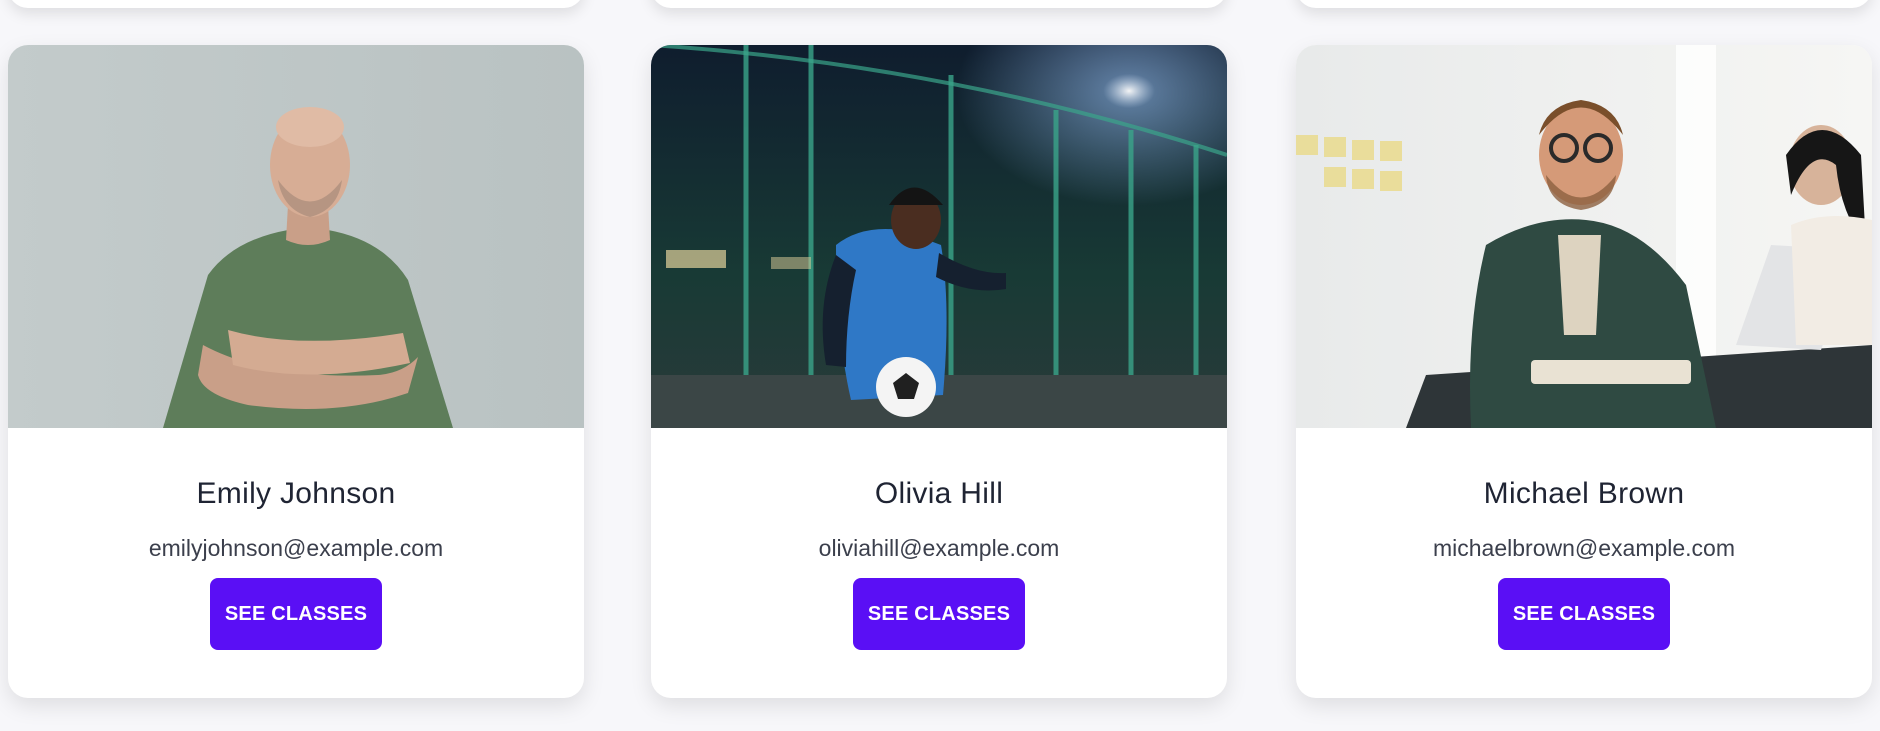 This screenshot has width=1880, height=731. What do you see at coordinates (1584, 548) in the screenshot?
I see `teacher-email: michaelbrown@example.com` at bounding box center [1584, 548].